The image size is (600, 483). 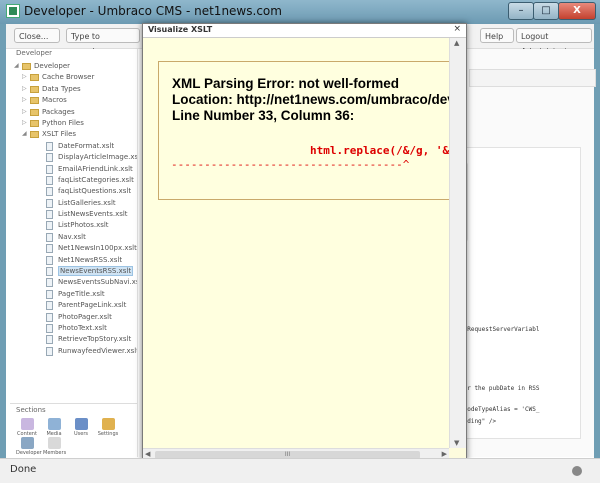 I want to click on section-label: Members, so click(x=55, y=453).